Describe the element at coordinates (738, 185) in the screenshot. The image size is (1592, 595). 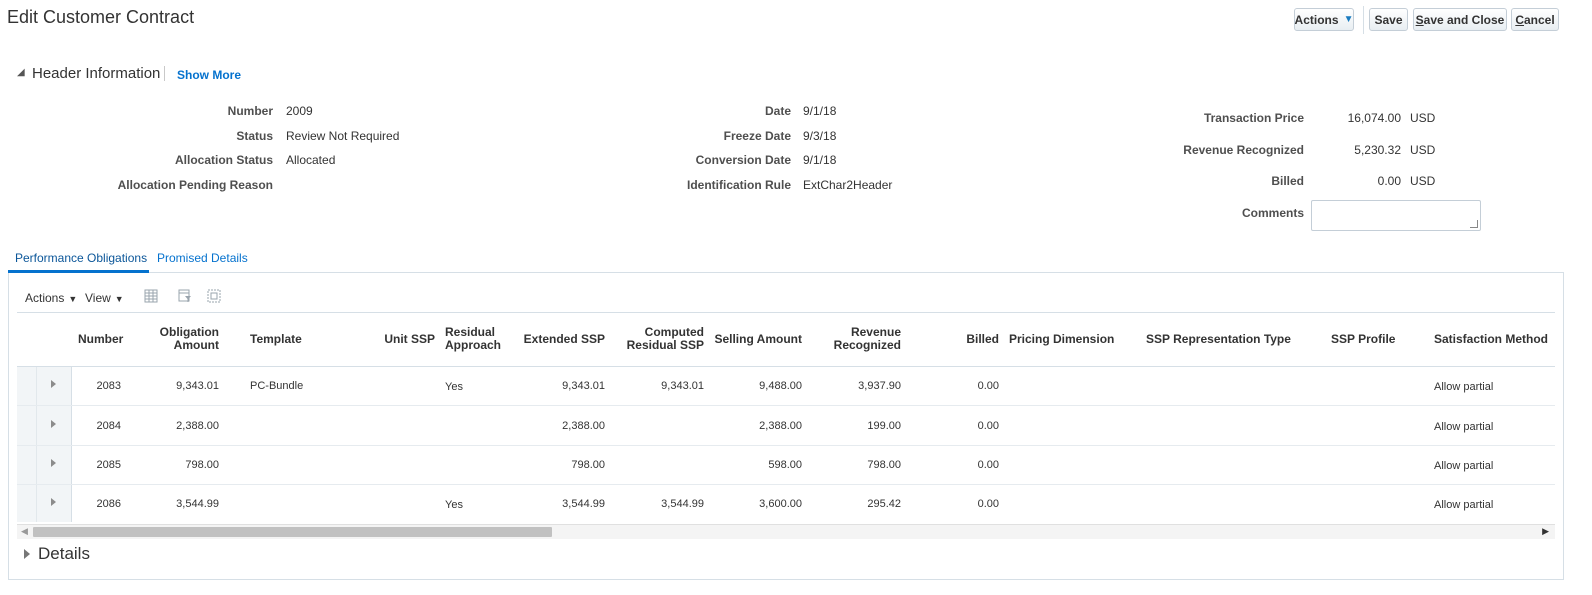
I see `field-label-identification-rule: Identification Rule` at that location.